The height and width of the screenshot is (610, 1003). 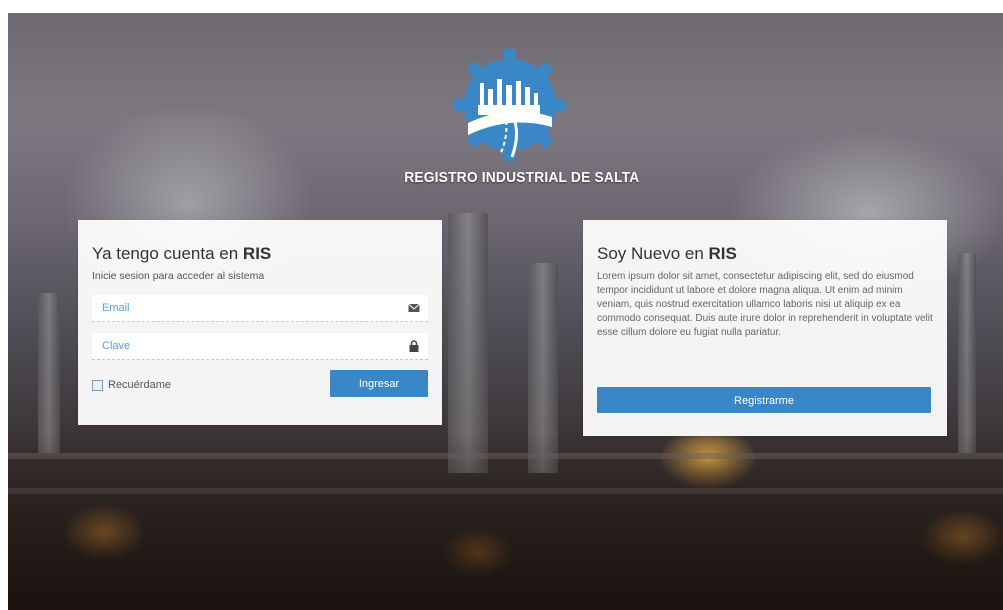 I want to click on register-title-brand: RIS, so click(x=722, y=253).